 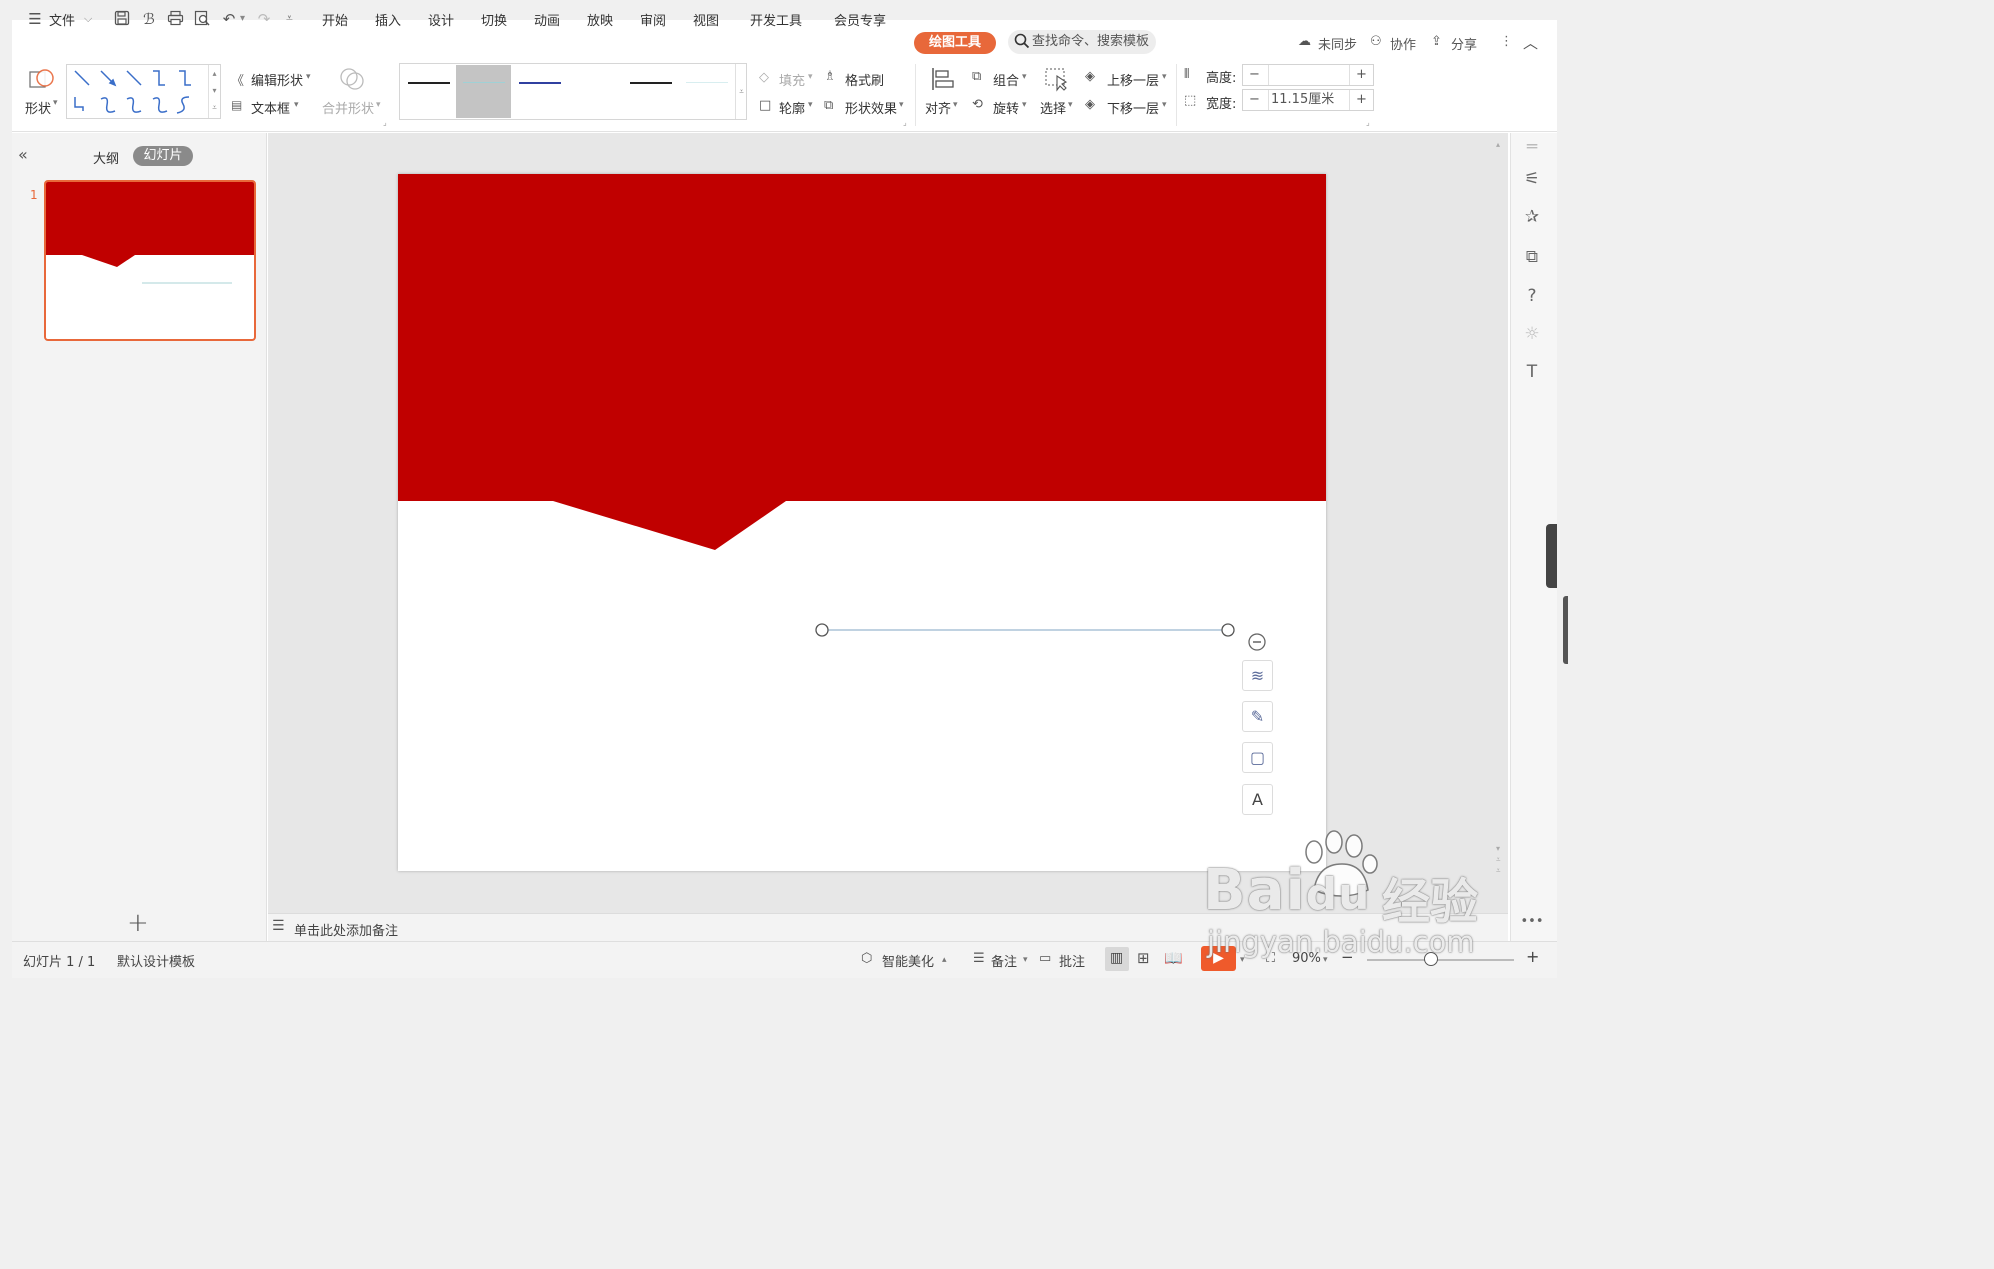 What do you see at coordinates (810, 105) in the screenshot?
I see `outline-dropdown-icon: ▾` at bounding box center [810, 105].